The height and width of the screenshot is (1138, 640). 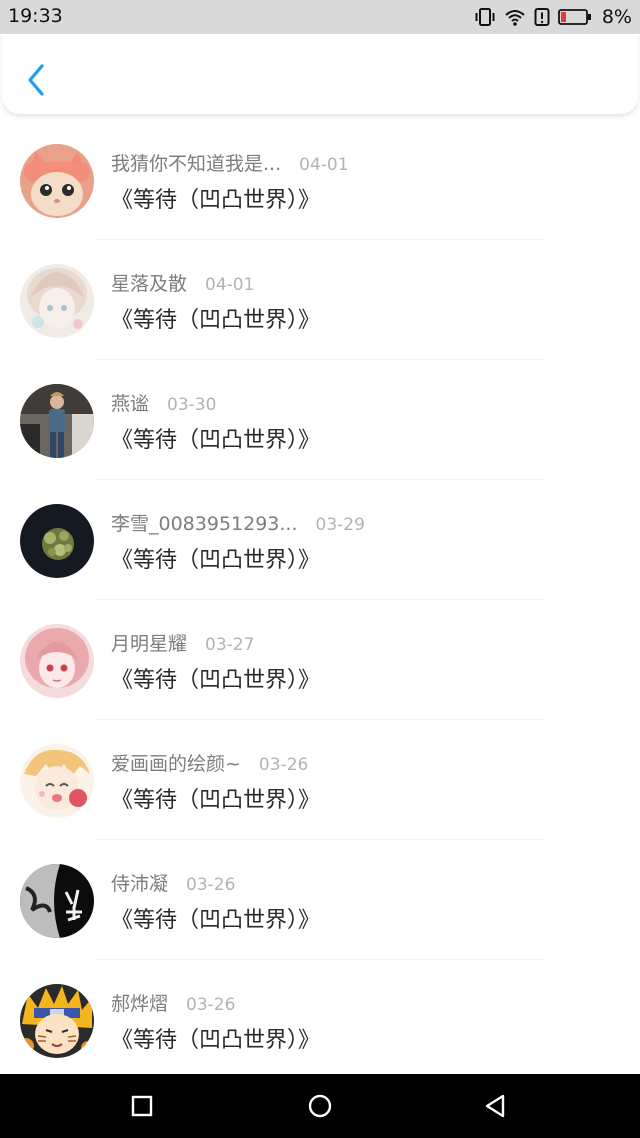 What do you see at coordinates (574, 17) in the screenshot?
I see `battery-low-icon` at bounding box center [574, 17].